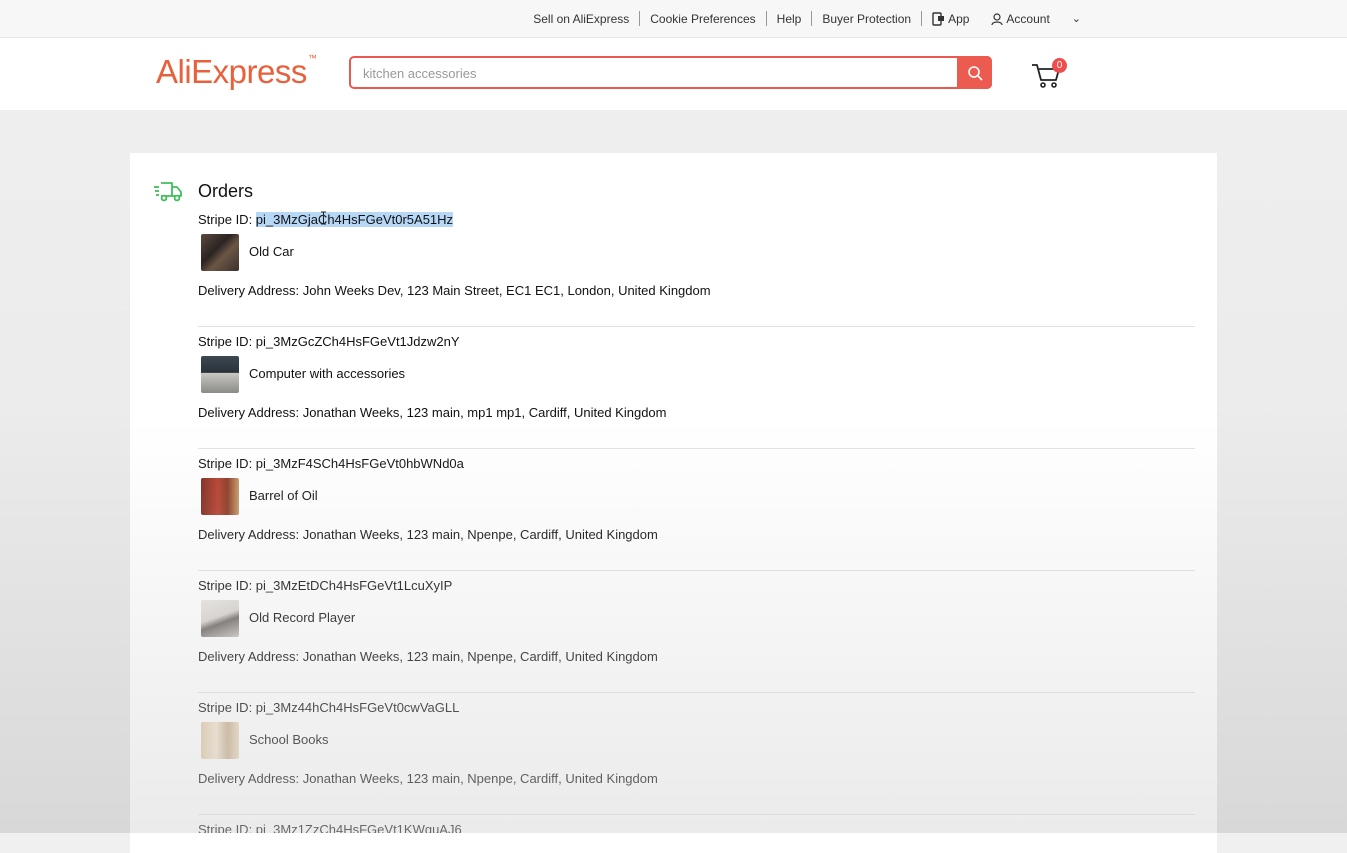  What do you see at coordinates (354, 585) in the screenshot?
I see `stripe-id-value: pi_3MzEtDCh4HsFGeVt1LcuXyIP` at bounding box center [354, 585].